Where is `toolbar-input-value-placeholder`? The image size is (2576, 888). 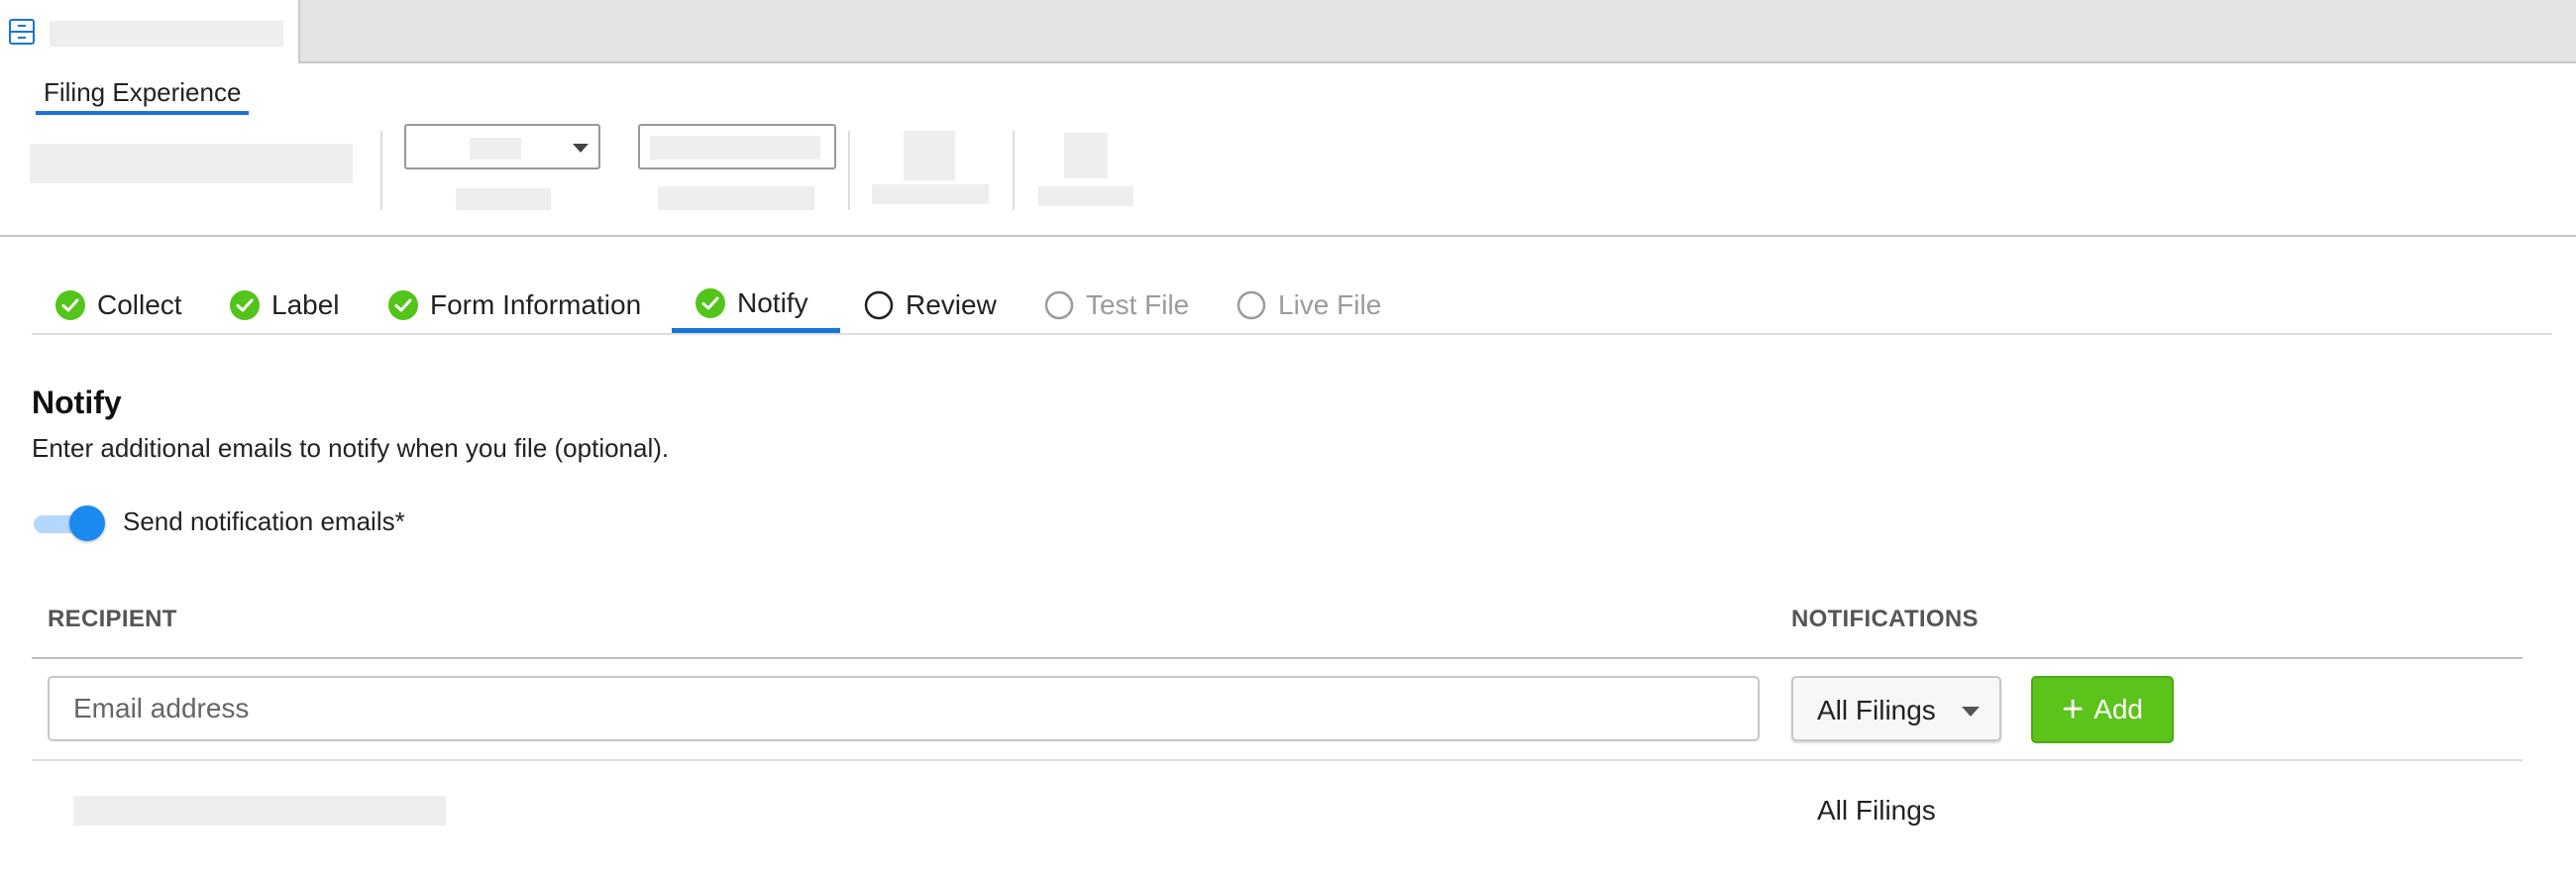 toolbar-input-value-placeholder is located at coordinates (735, 148).